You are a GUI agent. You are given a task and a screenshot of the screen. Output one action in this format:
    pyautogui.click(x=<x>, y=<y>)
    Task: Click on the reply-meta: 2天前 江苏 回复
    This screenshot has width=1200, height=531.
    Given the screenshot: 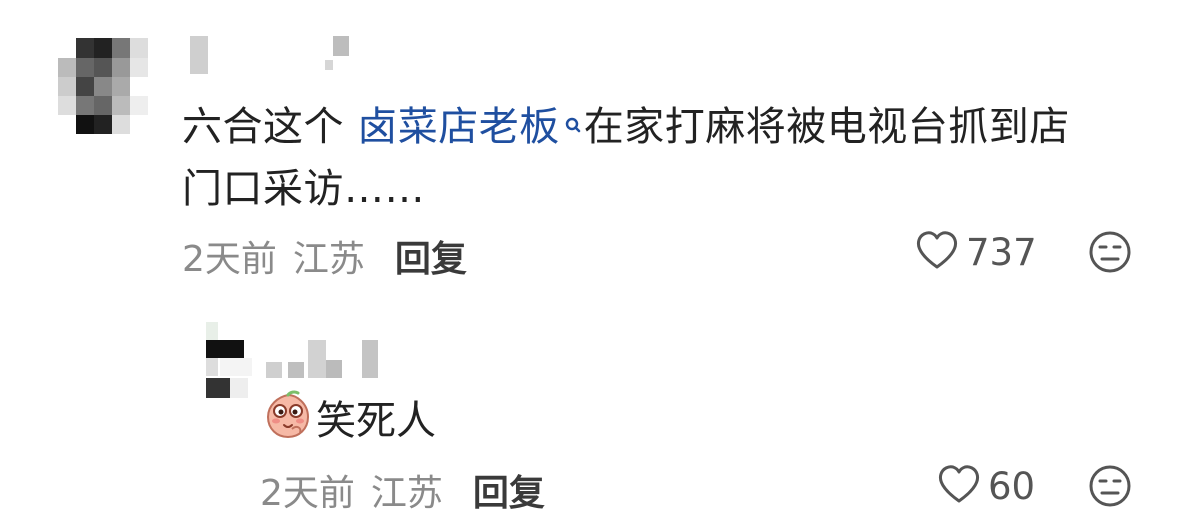 What is the action you would take?
    pyautogui.click(x=402, y=490)
    